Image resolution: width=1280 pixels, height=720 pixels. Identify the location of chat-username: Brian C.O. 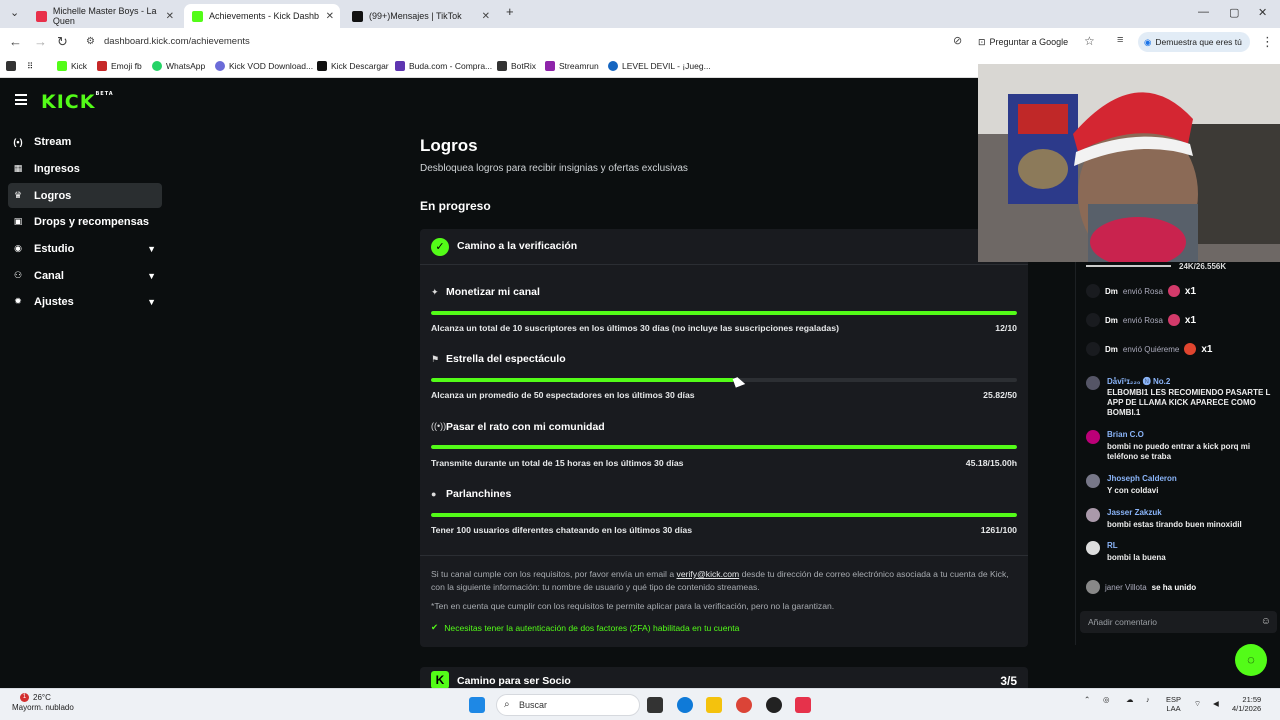
(1125, 434).